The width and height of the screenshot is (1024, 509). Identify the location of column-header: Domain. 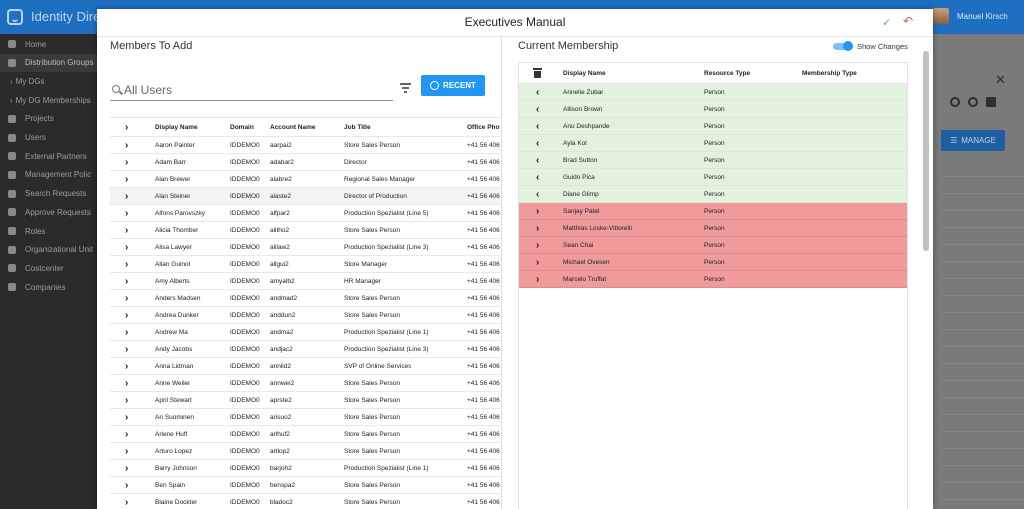
(242, 127).